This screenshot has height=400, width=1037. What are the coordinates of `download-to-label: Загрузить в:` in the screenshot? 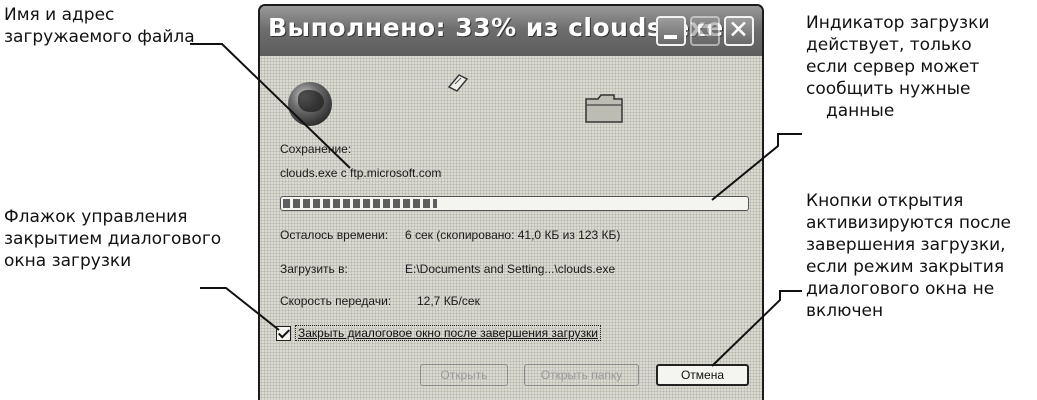 It's located at (314, 269).